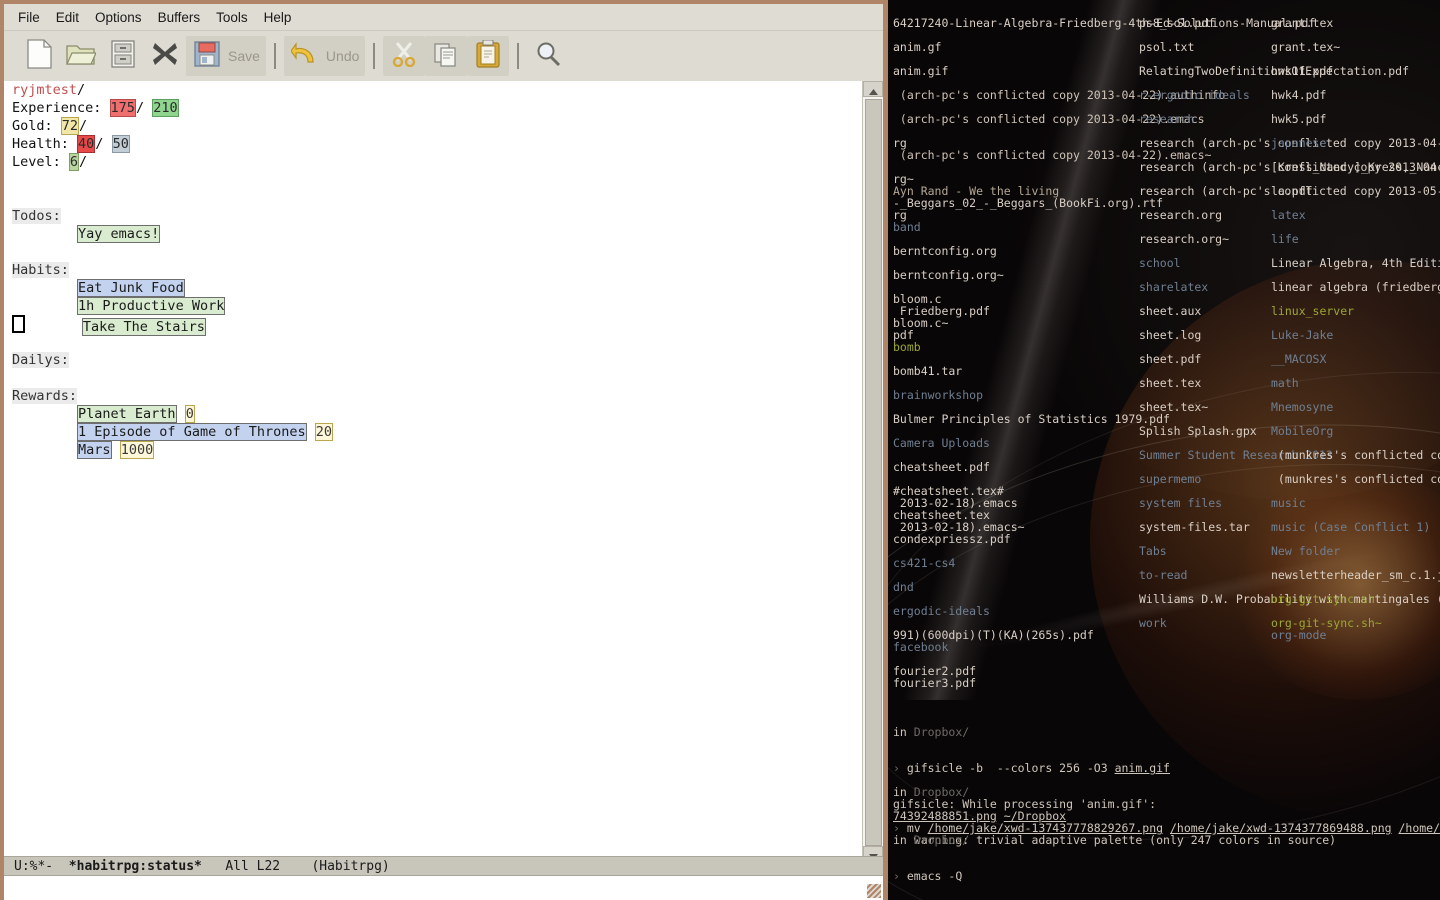  Describe the element at coordinates (1299, 95) in the screenshot. I see `ls-entry-name: hwk4.pdf` at that location.